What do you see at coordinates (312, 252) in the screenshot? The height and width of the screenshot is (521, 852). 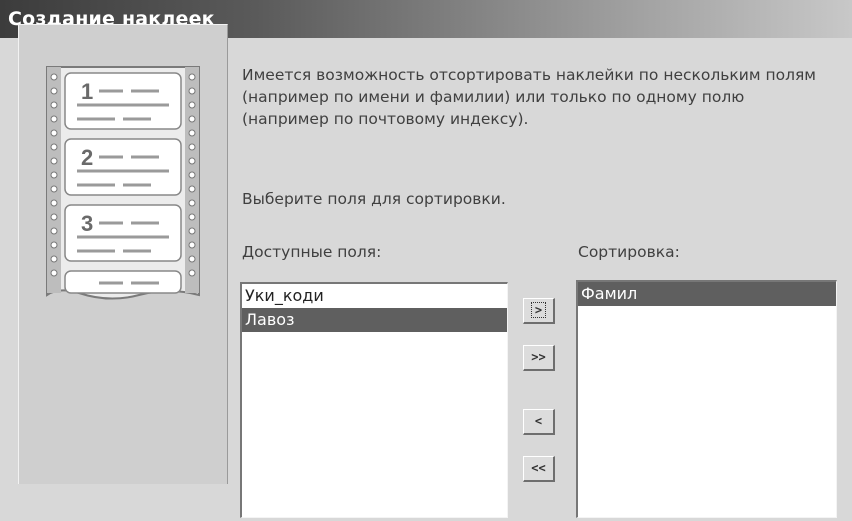 I see `available-fields-label: Доступные поля:` at bounding box center [312, 252].